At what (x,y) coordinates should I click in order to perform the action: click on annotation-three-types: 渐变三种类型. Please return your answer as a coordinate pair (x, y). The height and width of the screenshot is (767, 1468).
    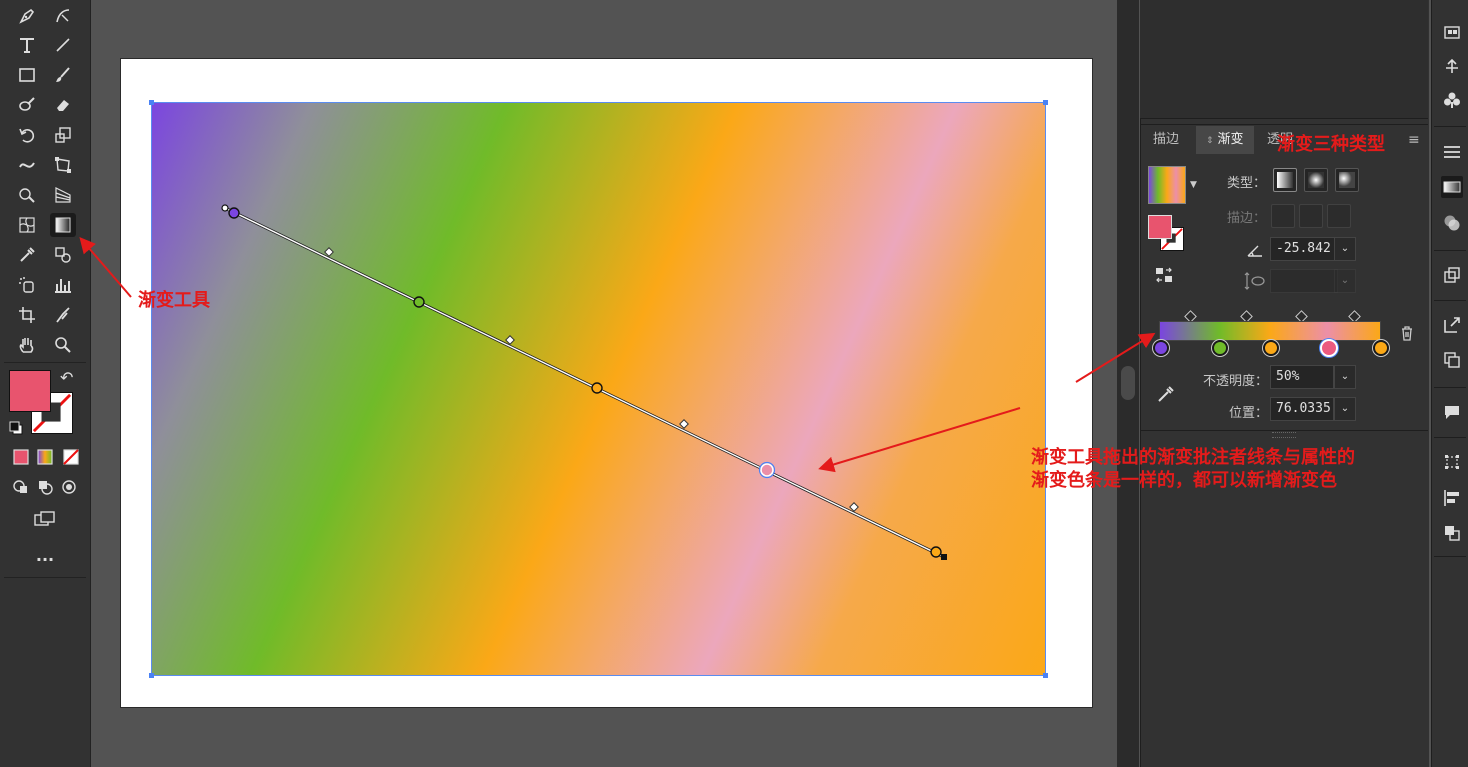
    Looking at the image, I should click on (1331, 144).